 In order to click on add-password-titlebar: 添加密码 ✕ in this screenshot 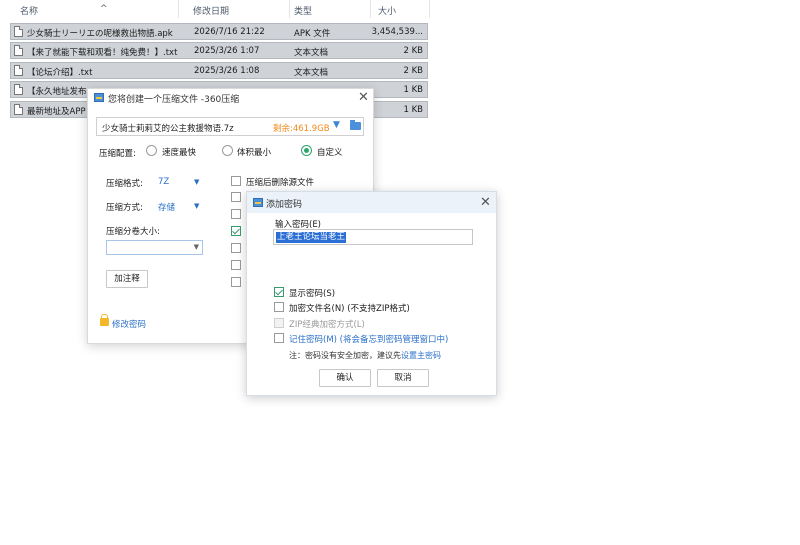, I will do `click(371, 202)`.